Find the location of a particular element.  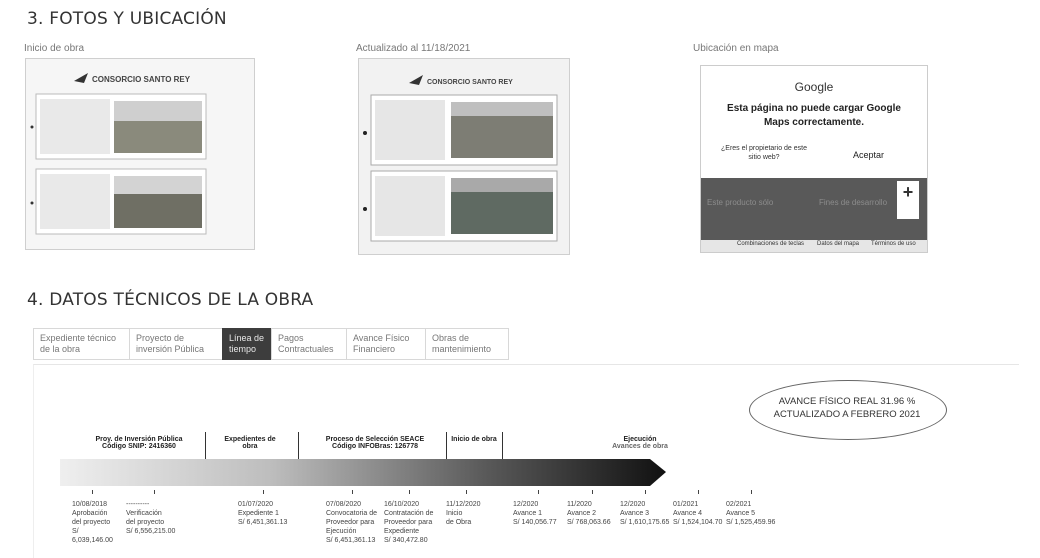

milestone-date: 11/2020 is located at coordinates (579, 504).